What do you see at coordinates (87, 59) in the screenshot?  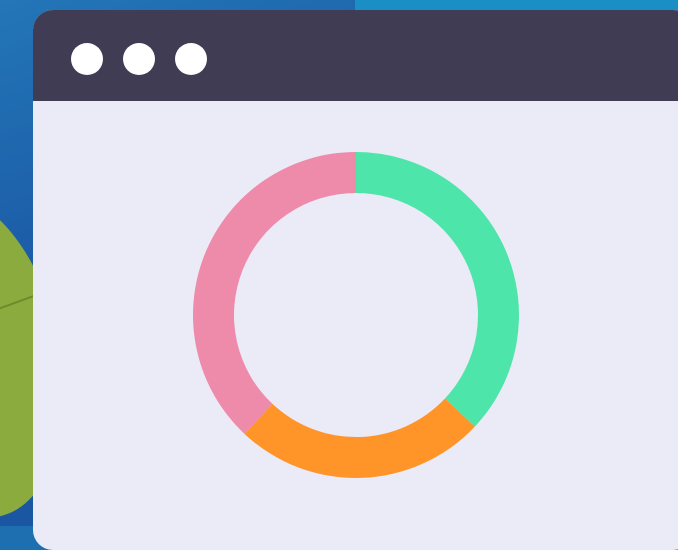 I see `window-close-dot` at bounding box center [87, 59].